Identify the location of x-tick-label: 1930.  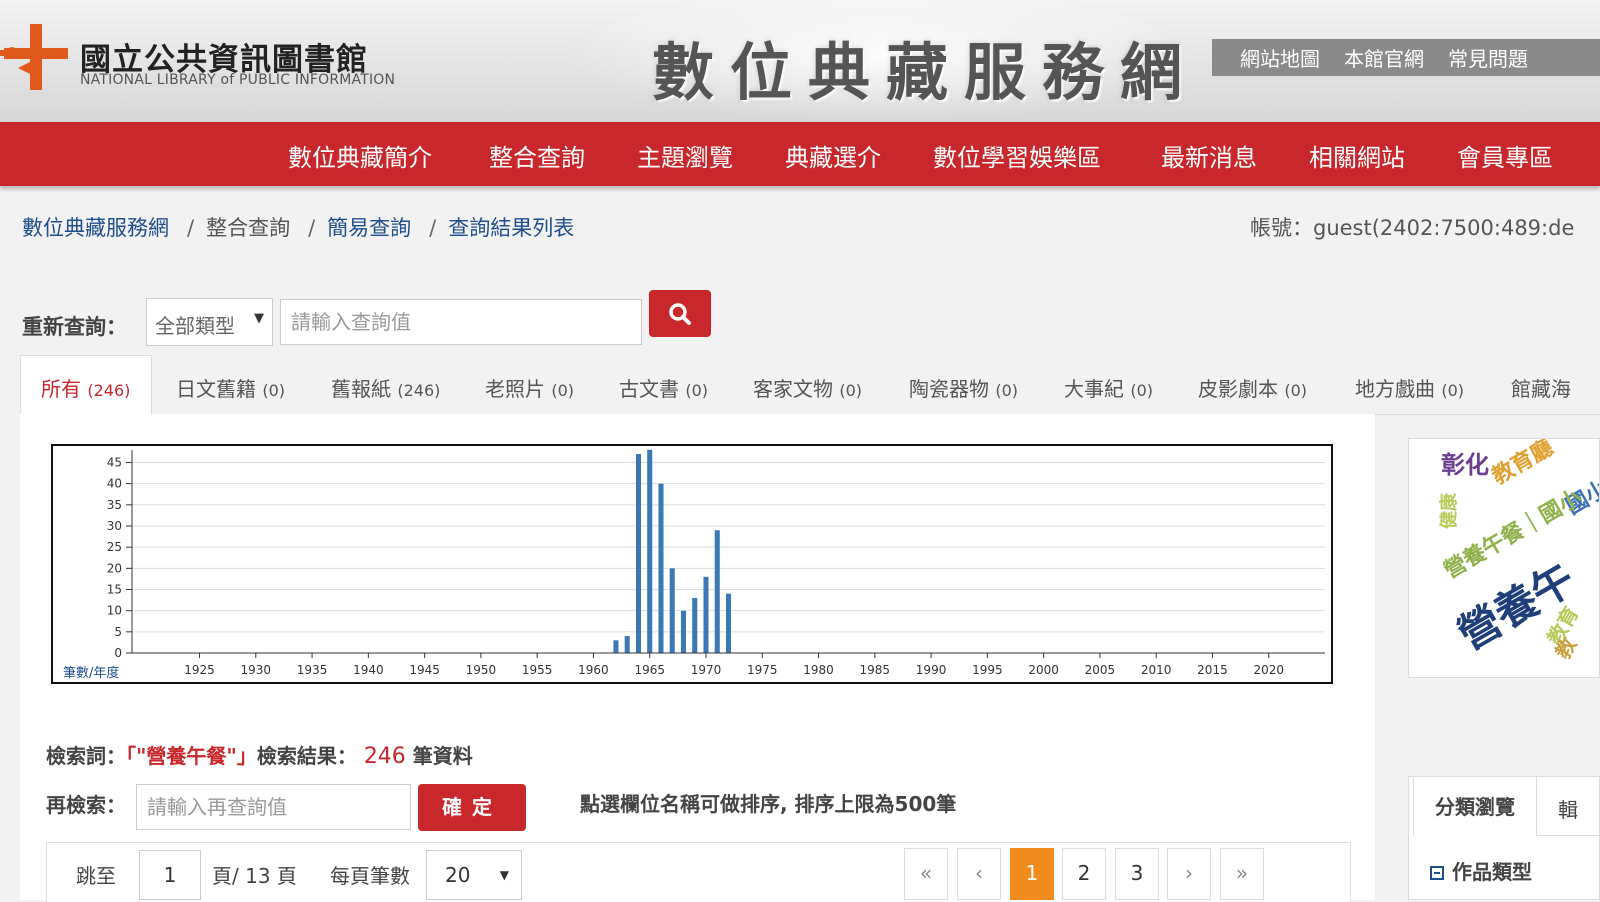
(256, 670).